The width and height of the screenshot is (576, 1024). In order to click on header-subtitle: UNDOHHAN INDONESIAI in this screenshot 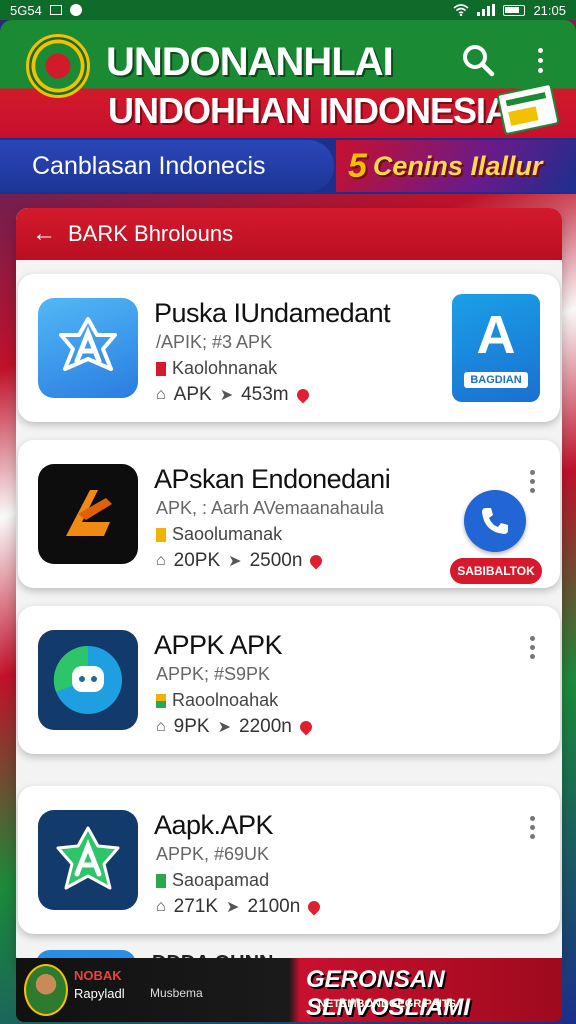, I will do `click(314, 110)`.